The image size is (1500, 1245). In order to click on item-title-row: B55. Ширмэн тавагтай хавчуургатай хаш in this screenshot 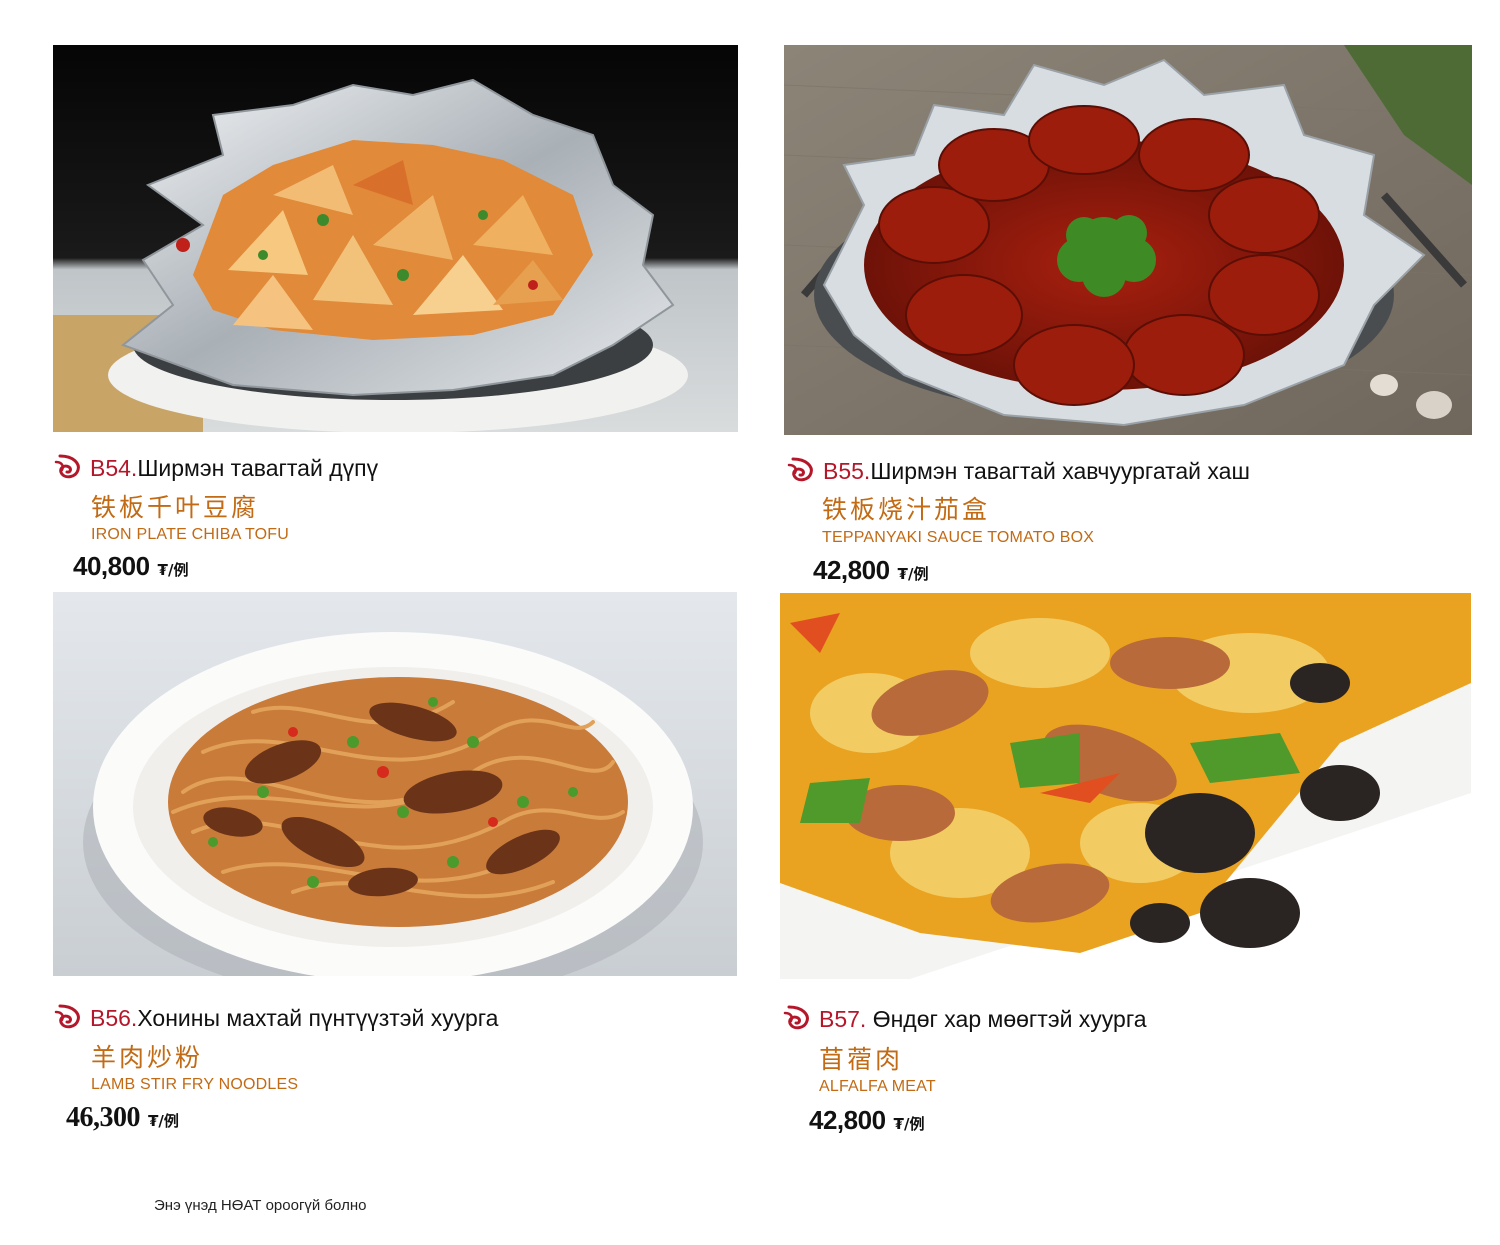, I will do `click(1017, 471)`.